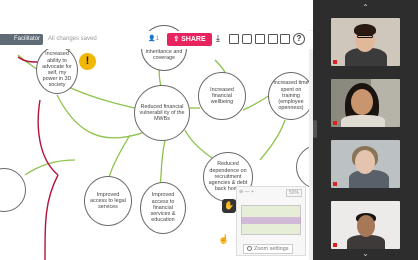  What do you see at coordinates (271, 249) in the screenshot?
I see `zoom-settings-label: Zoom settings` at bounding box center [271, 249].